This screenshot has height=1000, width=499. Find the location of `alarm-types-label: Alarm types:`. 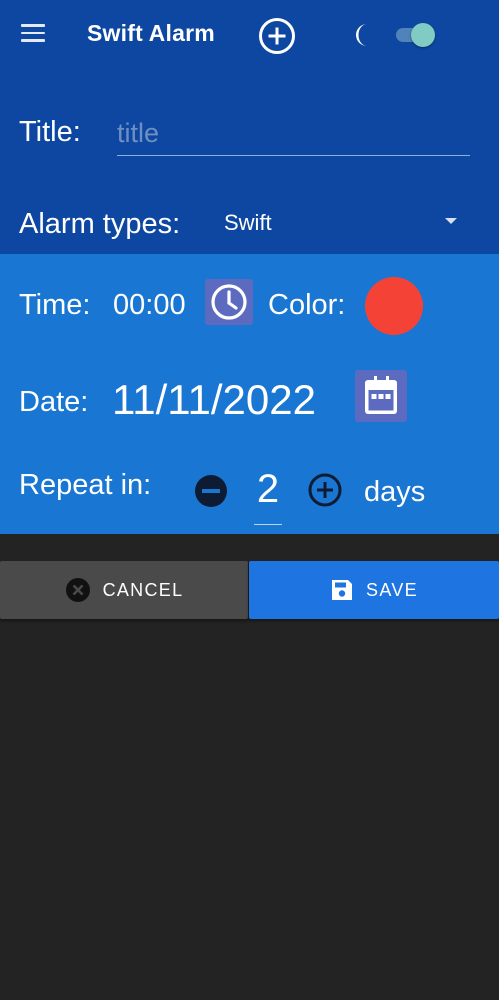

alarm-types-label: Alarm types: is located at coordinates (100, 224).